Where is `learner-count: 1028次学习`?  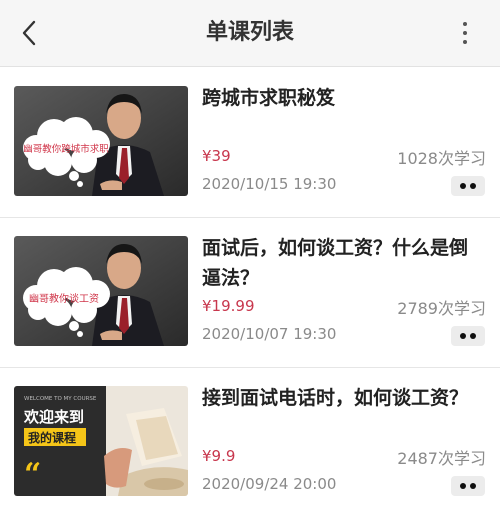 learner-count: 1028次学习 is located at coordinates (441, 158).